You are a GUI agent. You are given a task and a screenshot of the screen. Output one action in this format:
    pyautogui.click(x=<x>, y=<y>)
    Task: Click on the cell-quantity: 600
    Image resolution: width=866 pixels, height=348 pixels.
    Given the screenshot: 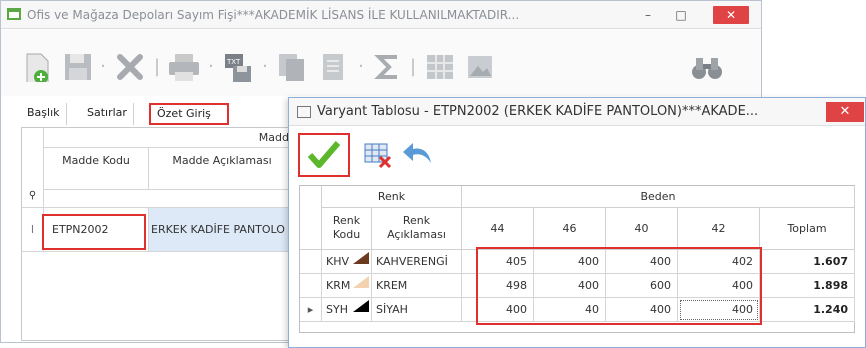 What is the action you would take?
    pyautogui.click(x=642, y=286)
    